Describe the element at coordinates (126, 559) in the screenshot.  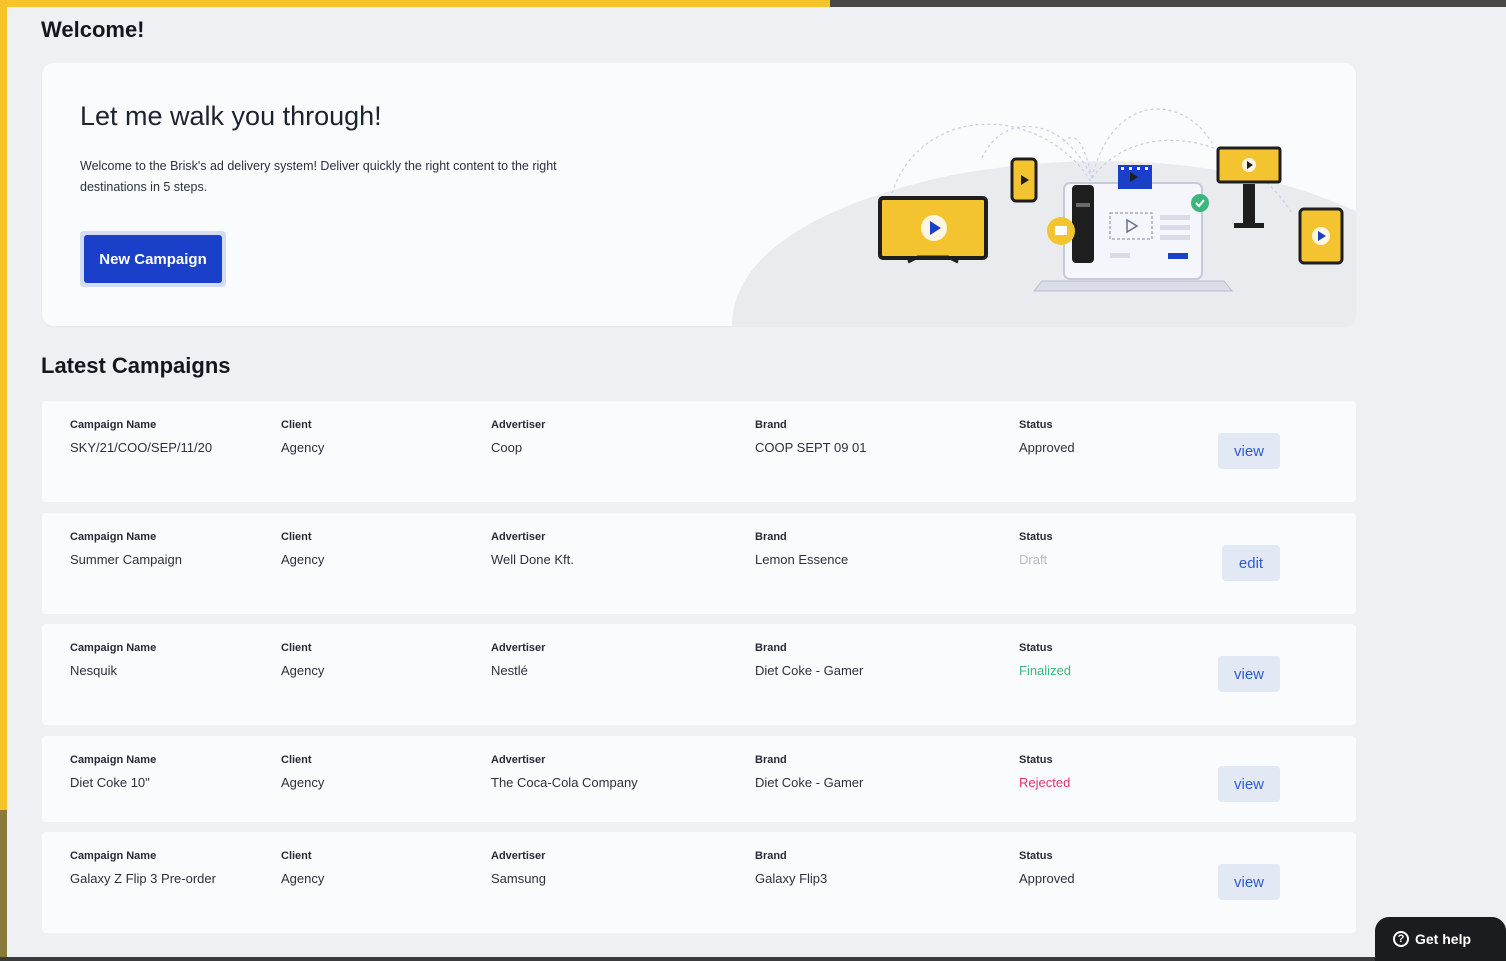
I see `campaign-name-value: Summer Campaign` at that location.